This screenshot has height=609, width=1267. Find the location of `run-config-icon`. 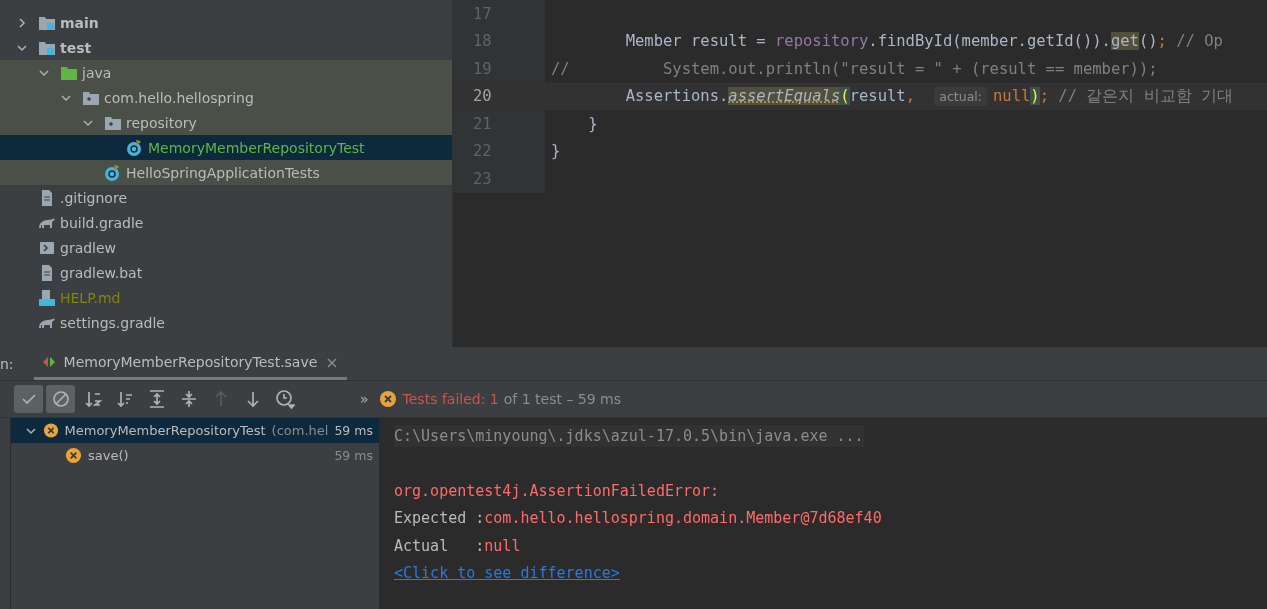

run-config-icon is located at coordinates (48, 362).